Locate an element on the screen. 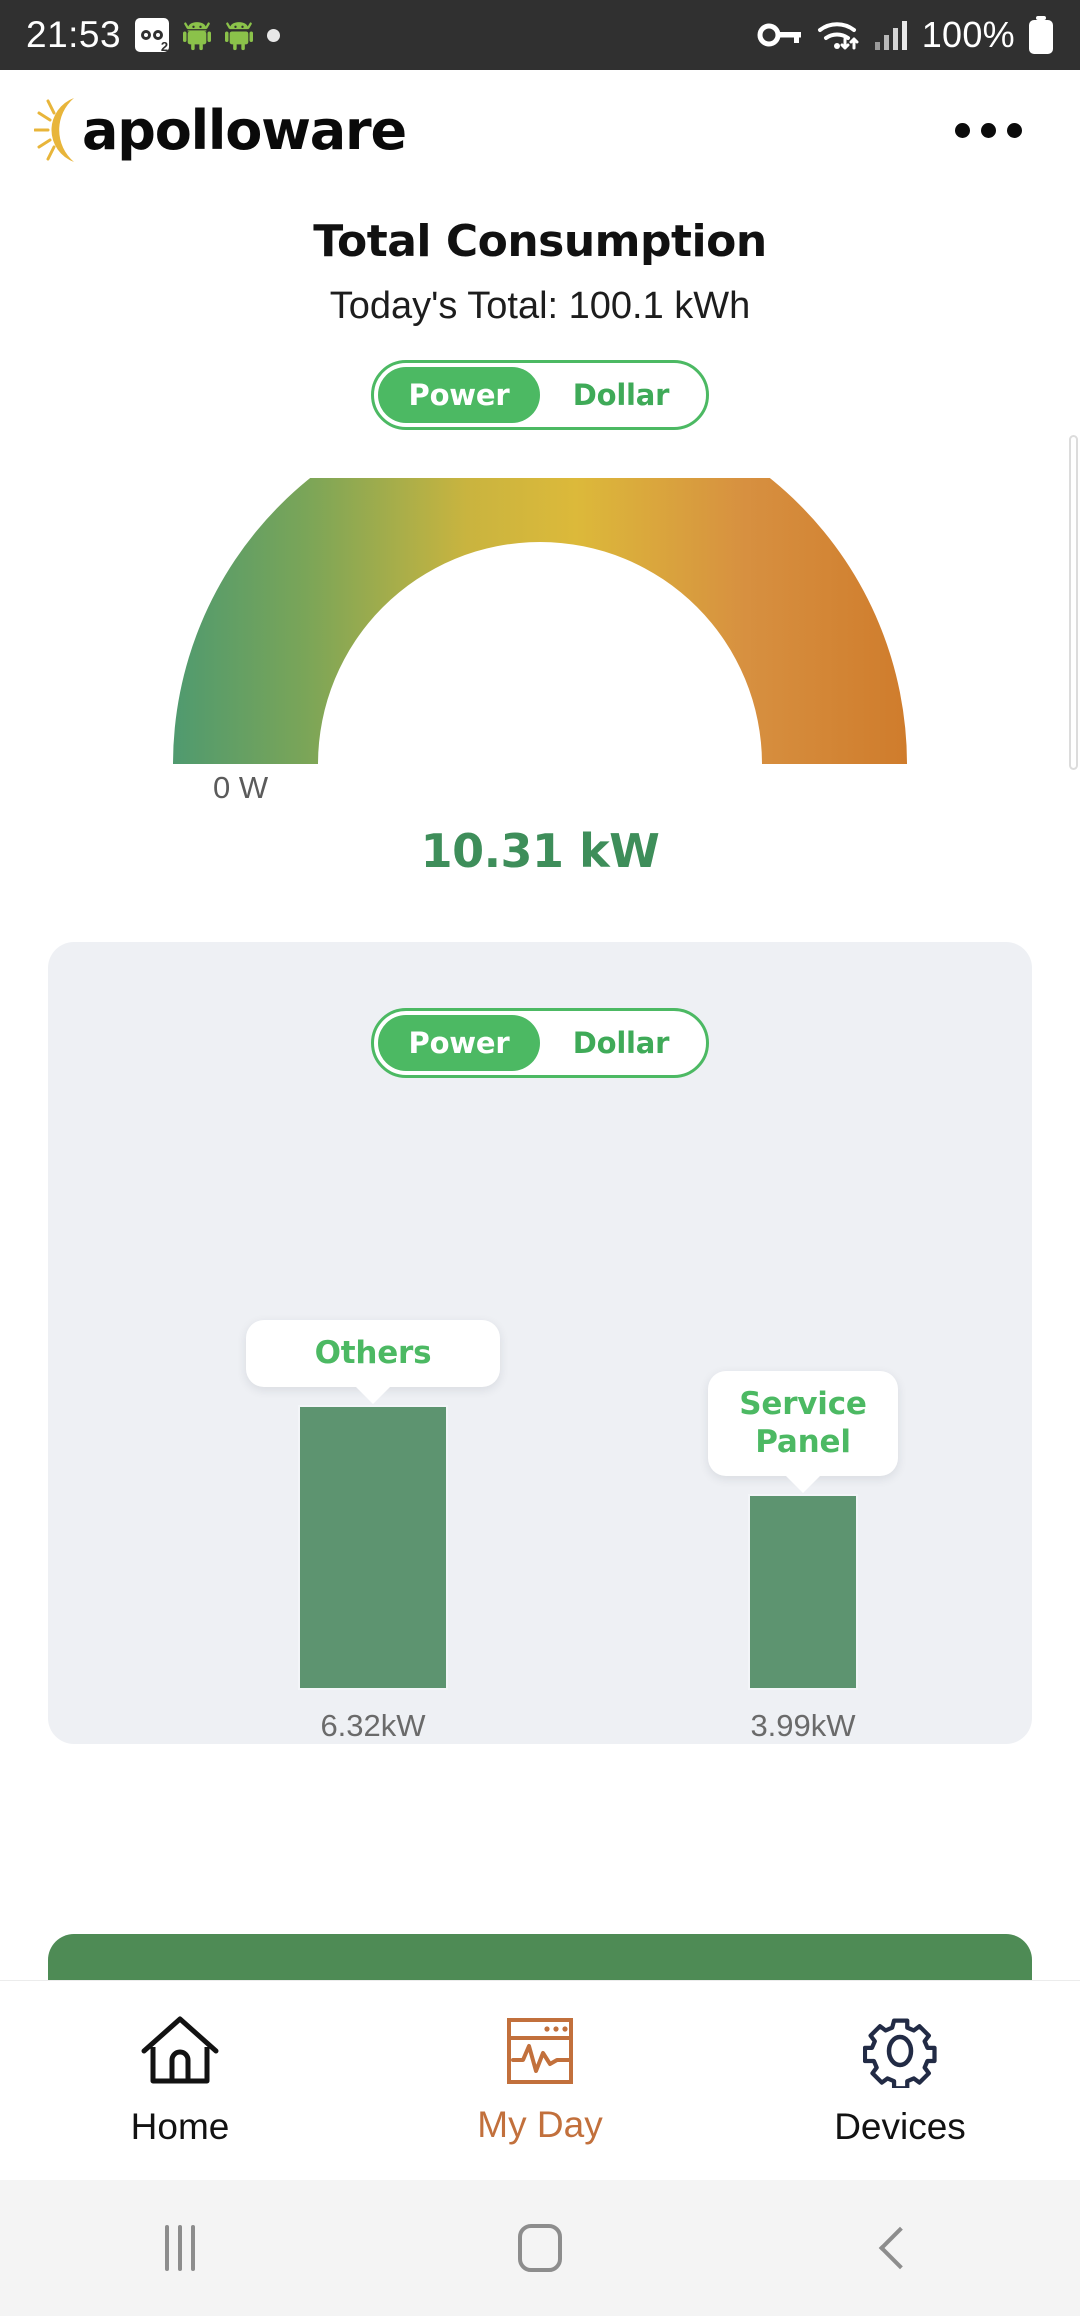 The width and height of the screenshot is (1080, 2316). voicemail-icon: 2 is located at coordinates (152, 36).